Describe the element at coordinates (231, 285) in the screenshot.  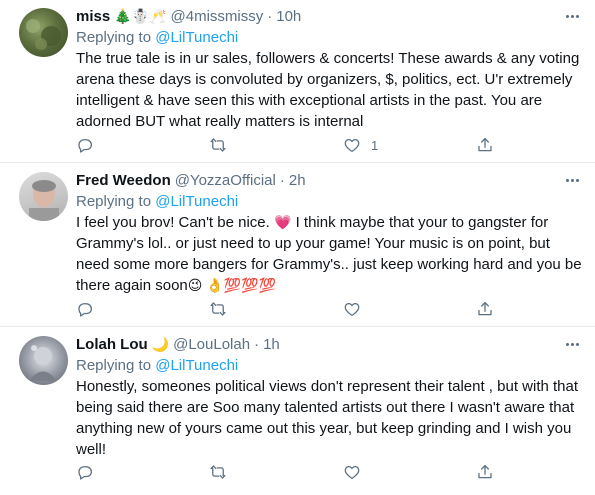
I see `tweet-emojis: 😉 👌💯💯💯` at that location.